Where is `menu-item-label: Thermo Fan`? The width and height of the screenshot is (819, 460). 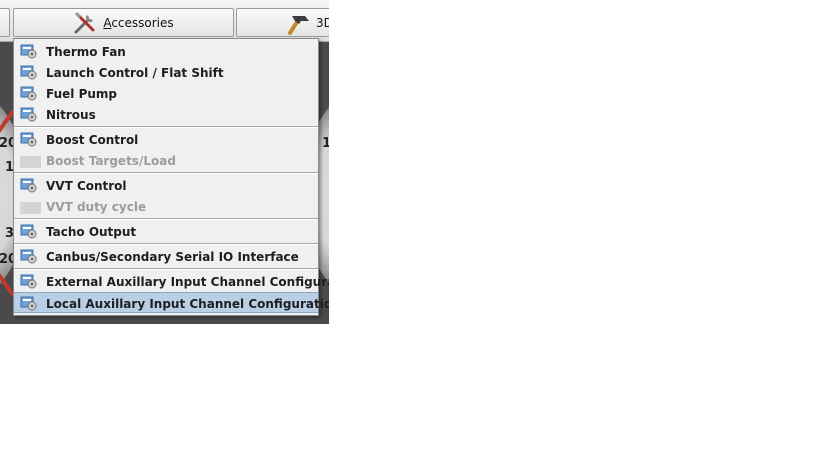 menu-item-label: Thermo Fan is located at coordinates (86, 52).